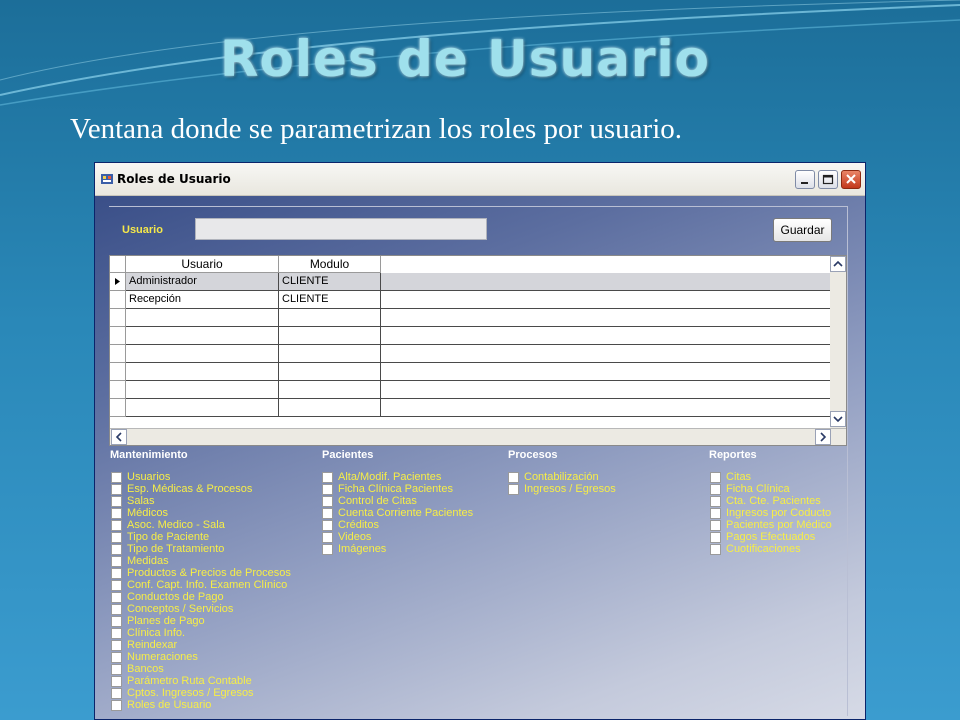 The image size is (960, 720). What do you see at coordinates (838, 342) in the screenshot?
I see `vertical-scrollbar` at bounding box center [838, 342].